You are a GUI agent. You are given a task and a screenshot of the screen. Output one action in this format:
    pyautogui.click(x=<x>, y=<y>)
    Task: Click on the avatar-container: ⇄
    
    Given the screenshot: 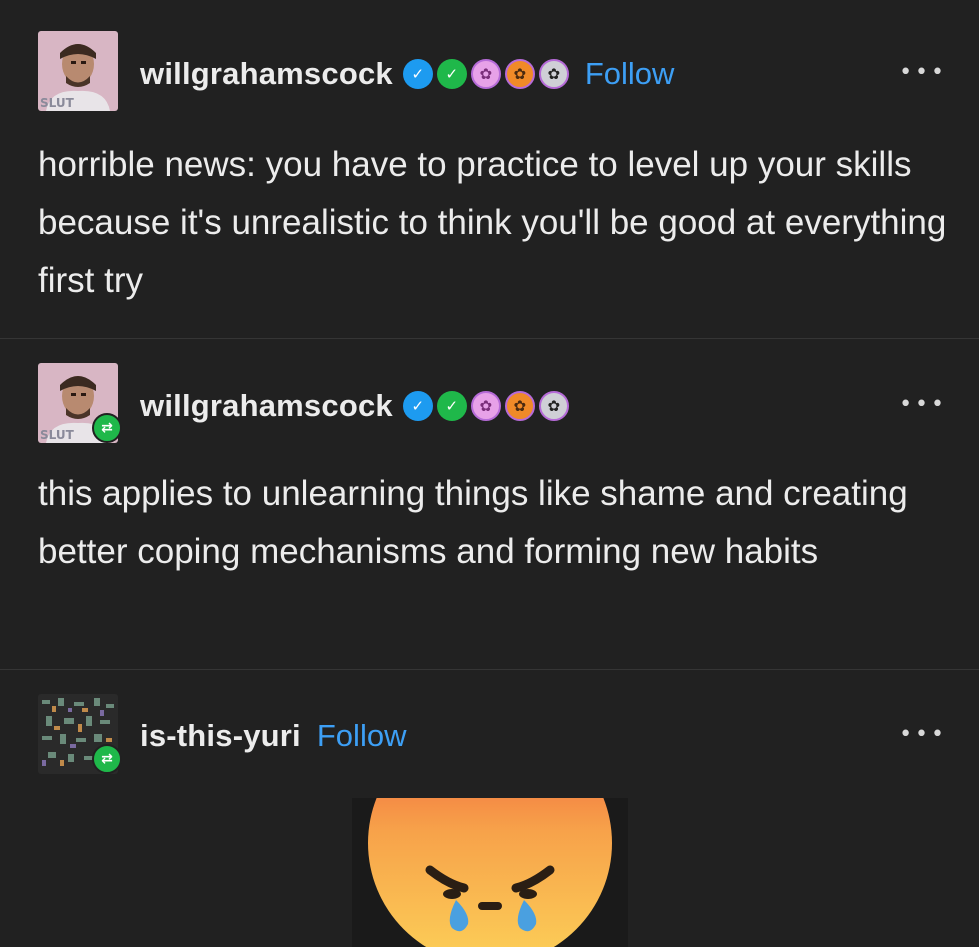 What is the action you would take?
    pyautogui.click(x=80, y=734)
    